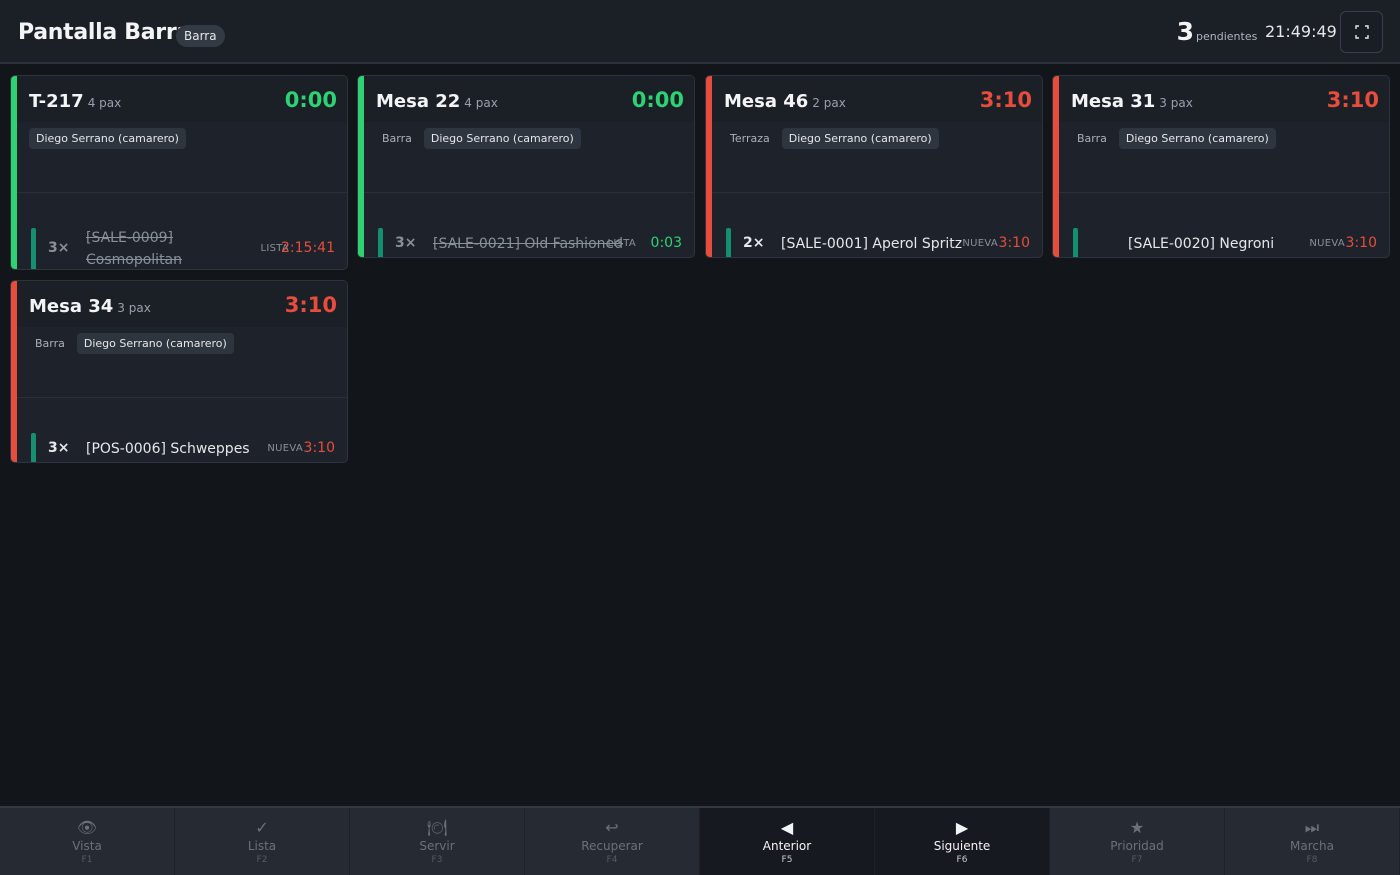 Image resolution: width=1400 pixels, height=875 pixels. What do you see at coordinates (262, 845) in the screenshot?
I see `toolbar-label: Lista` at bounding box center [262, 845].